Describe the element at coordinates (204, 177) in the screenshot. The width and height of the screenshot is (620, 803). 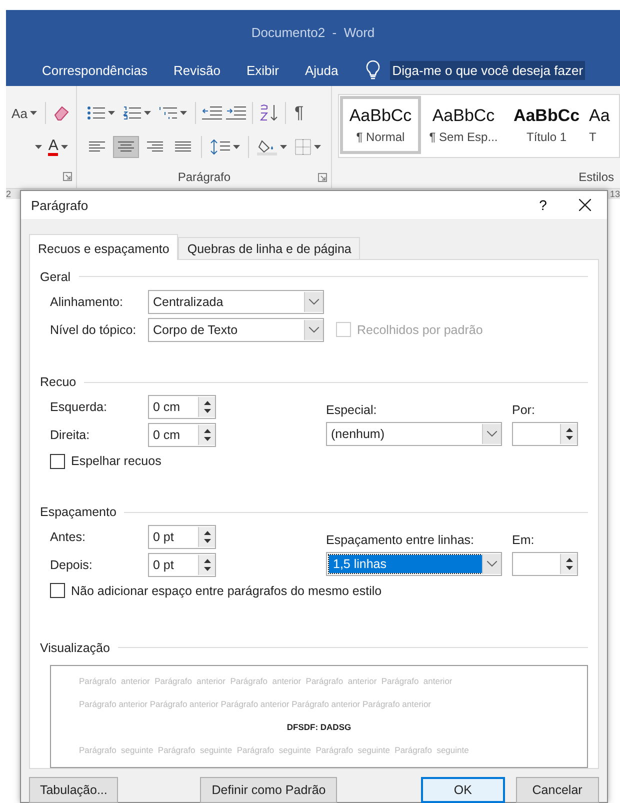
I see `group-label: Parágrafo` at that location.